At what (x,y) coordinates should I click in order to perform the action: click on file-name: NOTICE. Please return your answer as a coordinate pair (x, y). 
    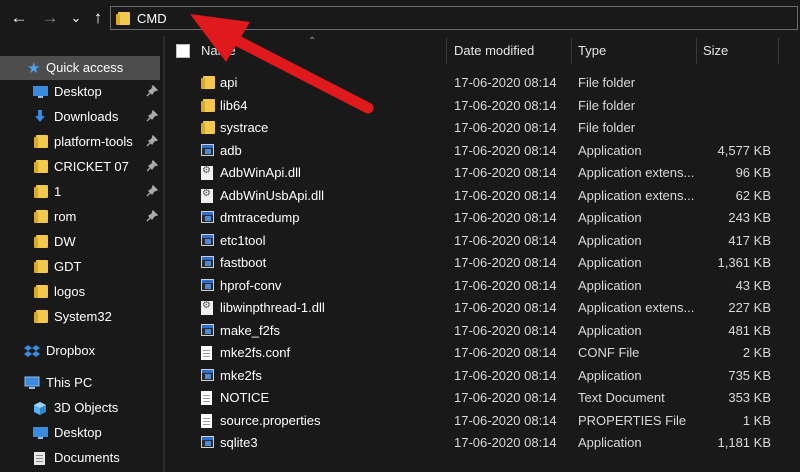
    Looking at the image, I should click on (245, 397).